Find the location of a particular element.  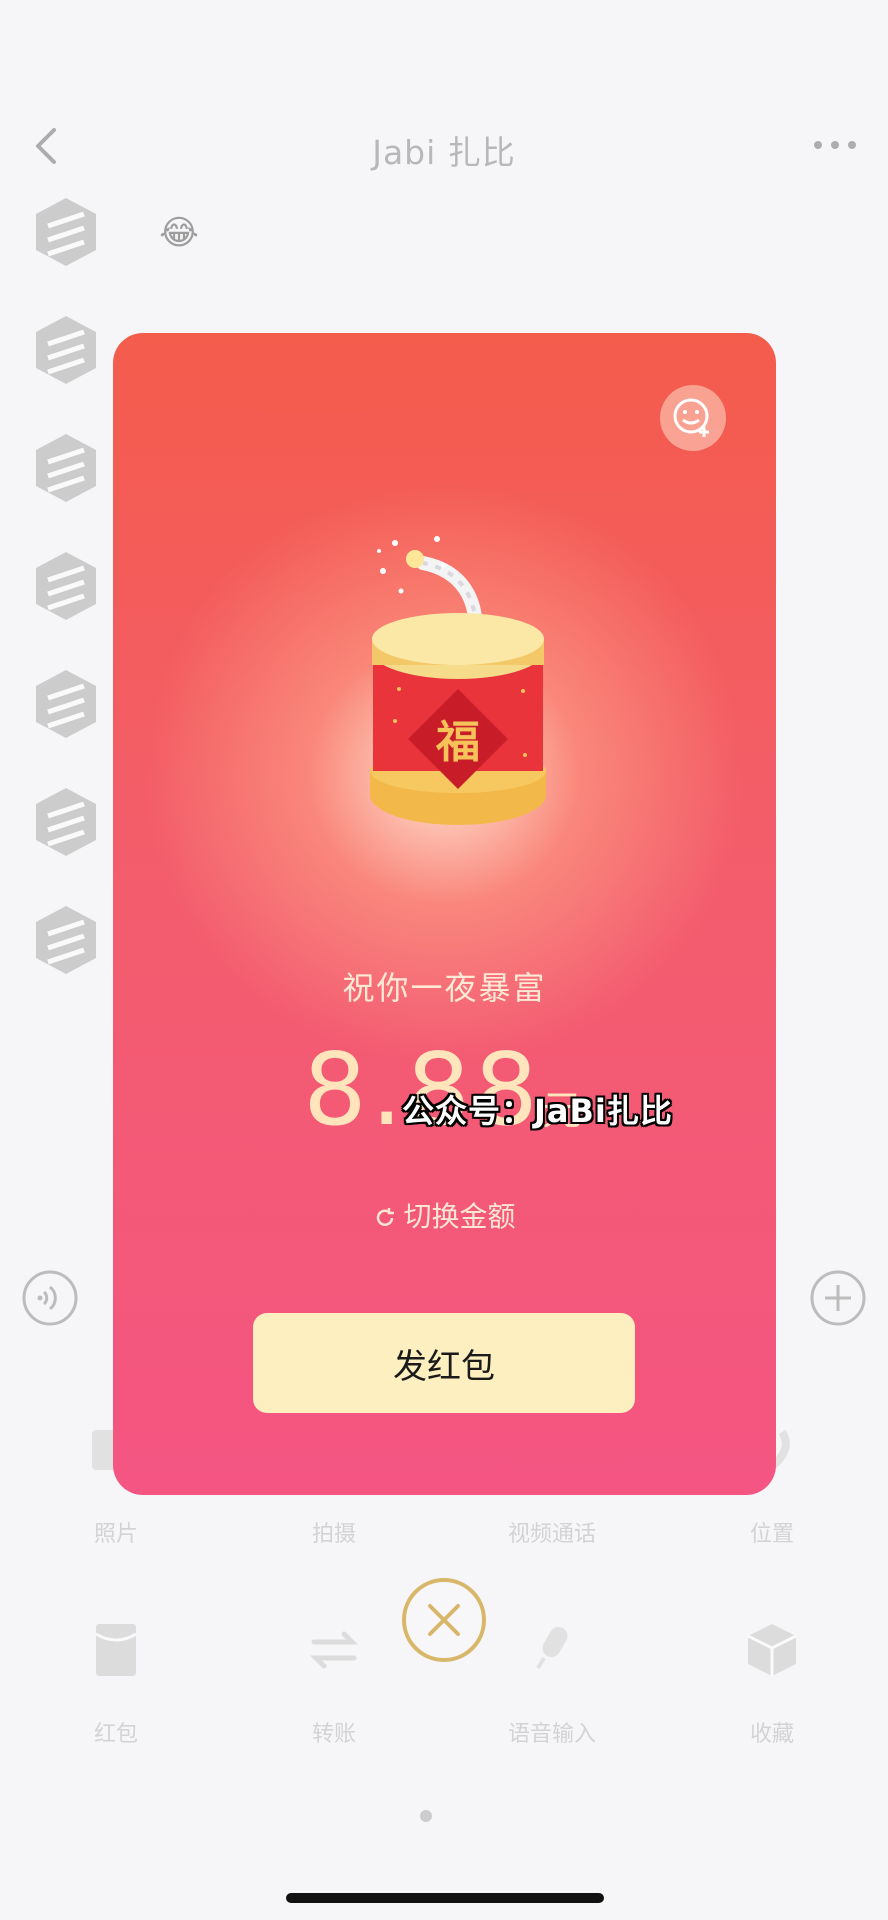

navigation-bar: Jabi 扎比 is located at coordinates (444, 145).